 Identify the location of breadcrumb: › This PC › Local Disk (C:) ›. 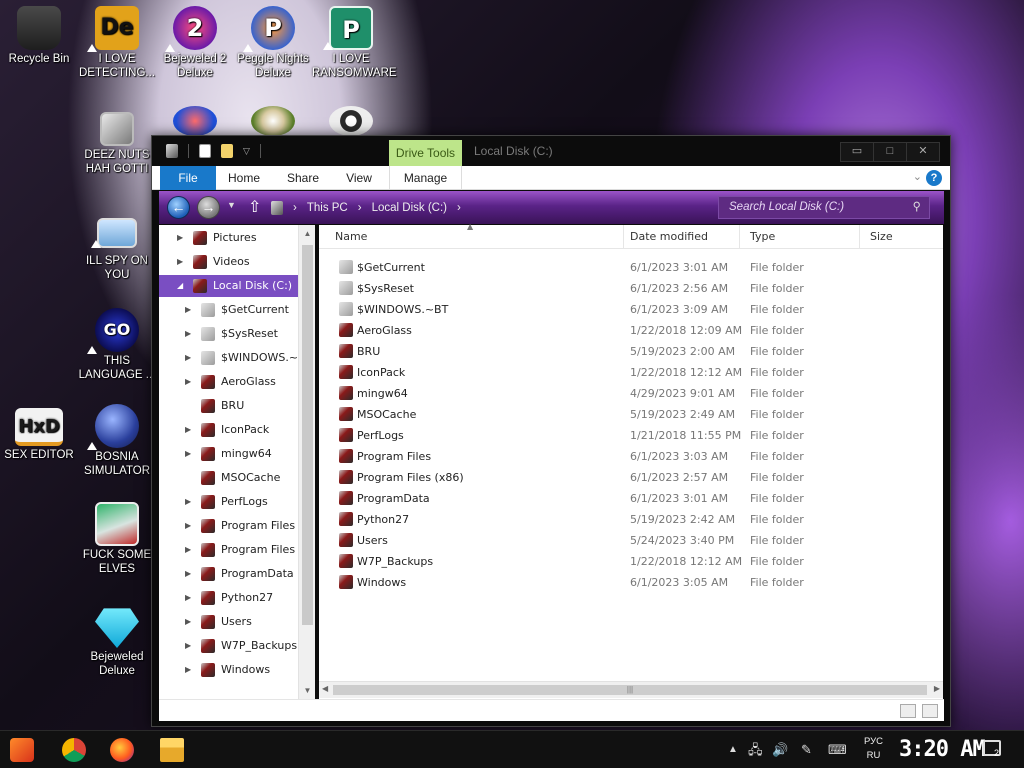
(490, 207).